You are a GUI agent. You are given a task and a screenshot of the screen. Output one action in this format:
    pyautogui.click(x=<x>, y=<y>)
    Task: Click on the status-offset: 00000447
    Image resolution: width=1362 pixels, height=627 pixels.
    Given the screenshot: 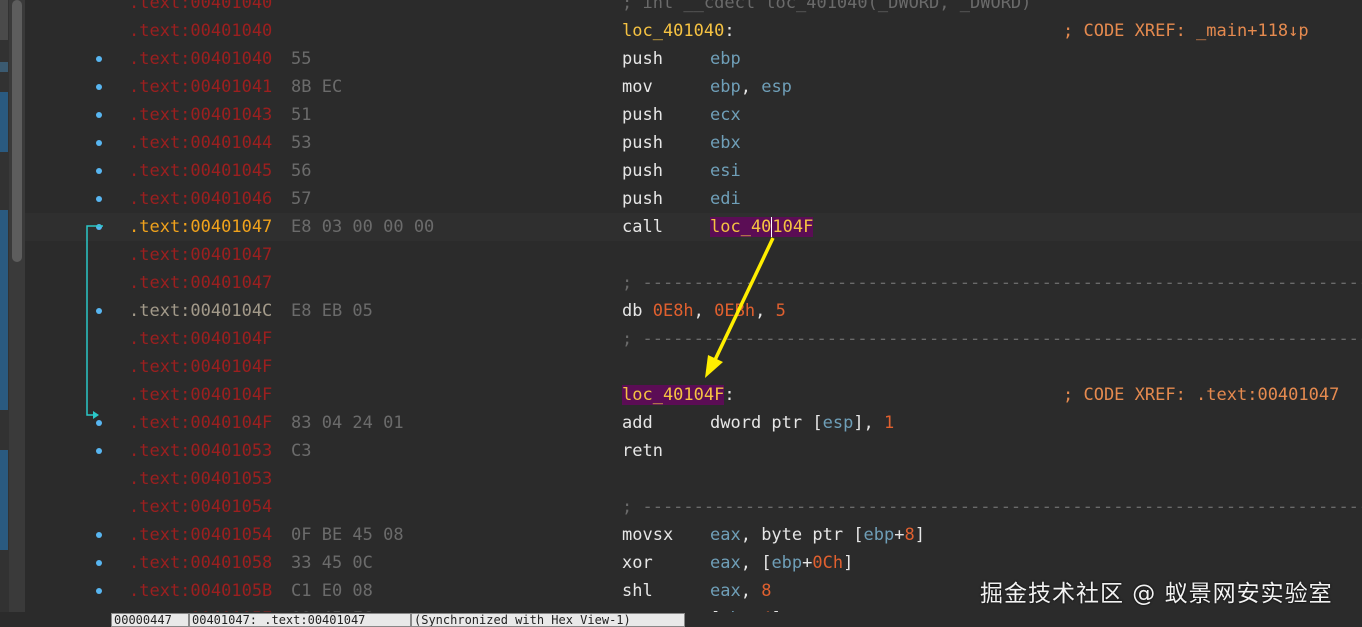 What is the action you would take?
    pyautogui.click(x=150, y=620)
    